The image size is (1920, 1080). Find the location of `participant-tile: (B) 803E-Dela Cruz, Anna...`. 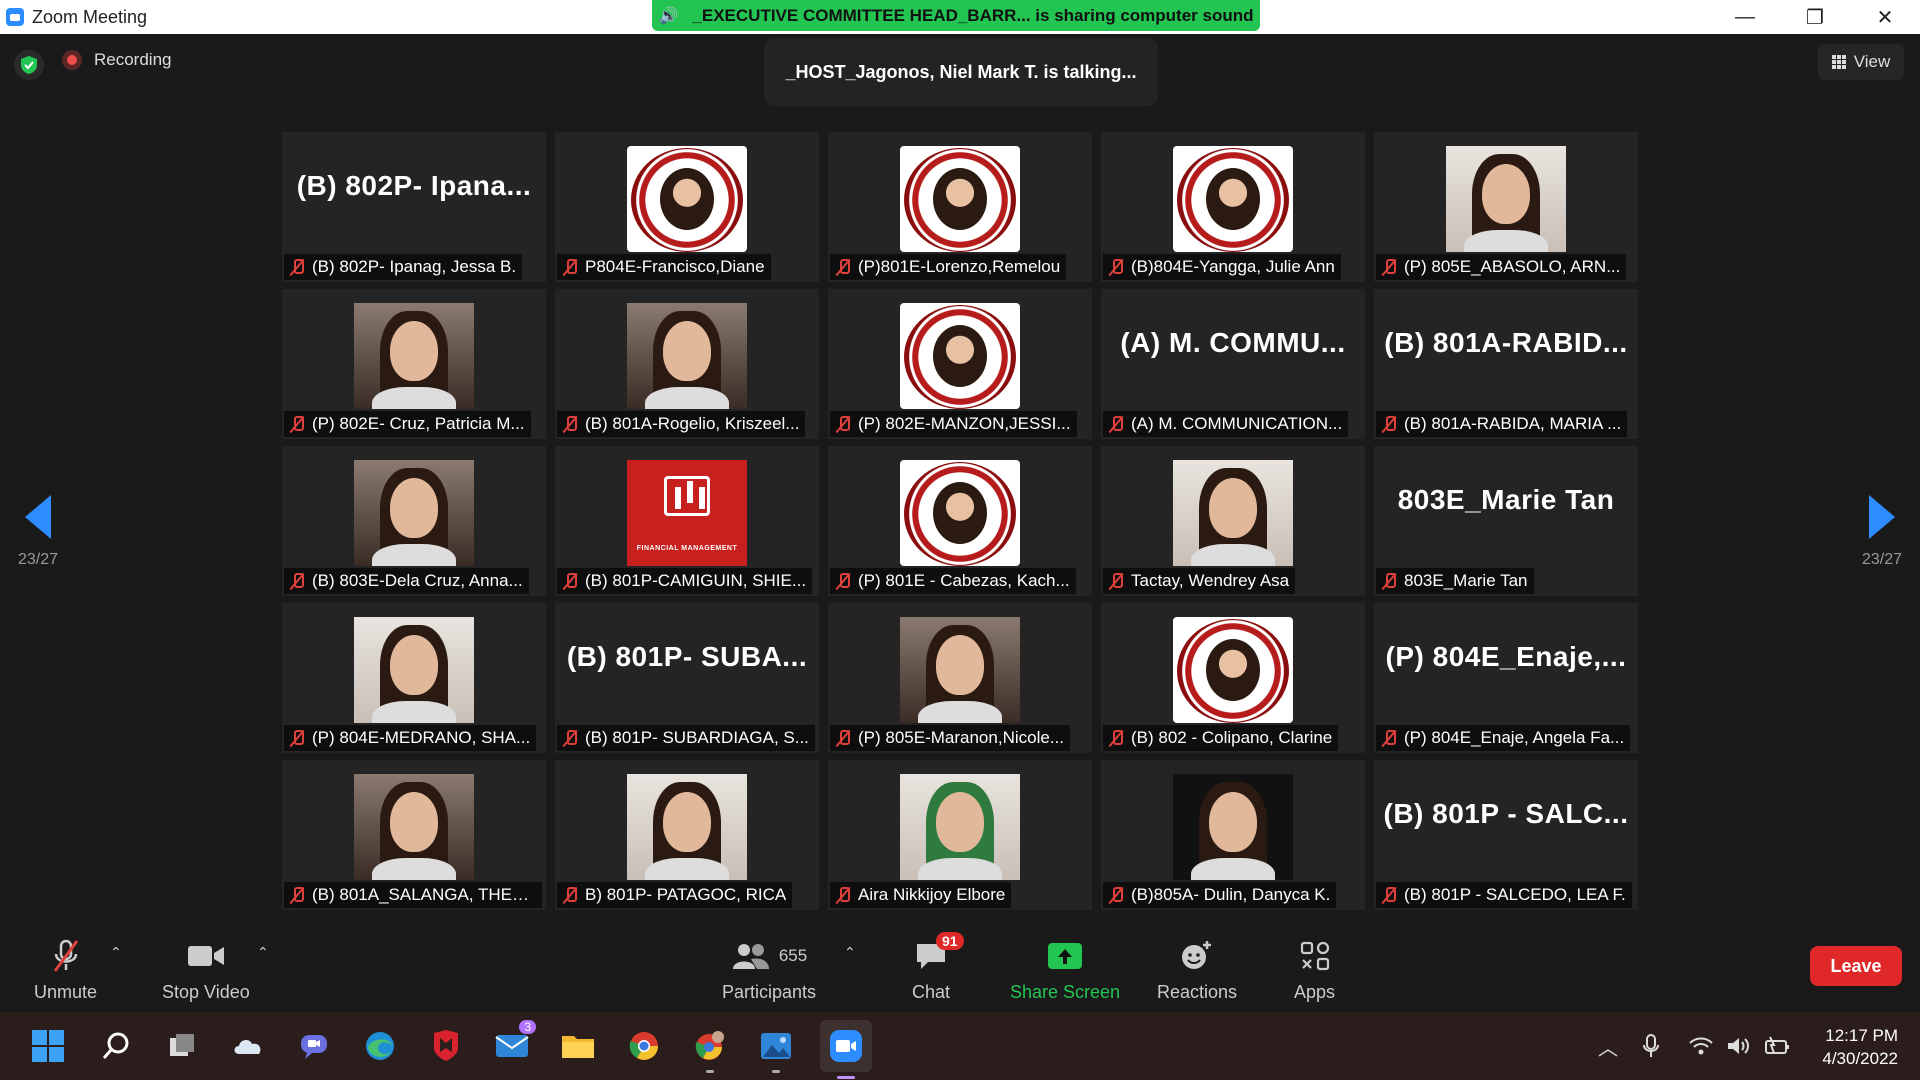

participant-tile: (B) 803E-Dela Cruz, Anna... is located at coordinates (414, 521).